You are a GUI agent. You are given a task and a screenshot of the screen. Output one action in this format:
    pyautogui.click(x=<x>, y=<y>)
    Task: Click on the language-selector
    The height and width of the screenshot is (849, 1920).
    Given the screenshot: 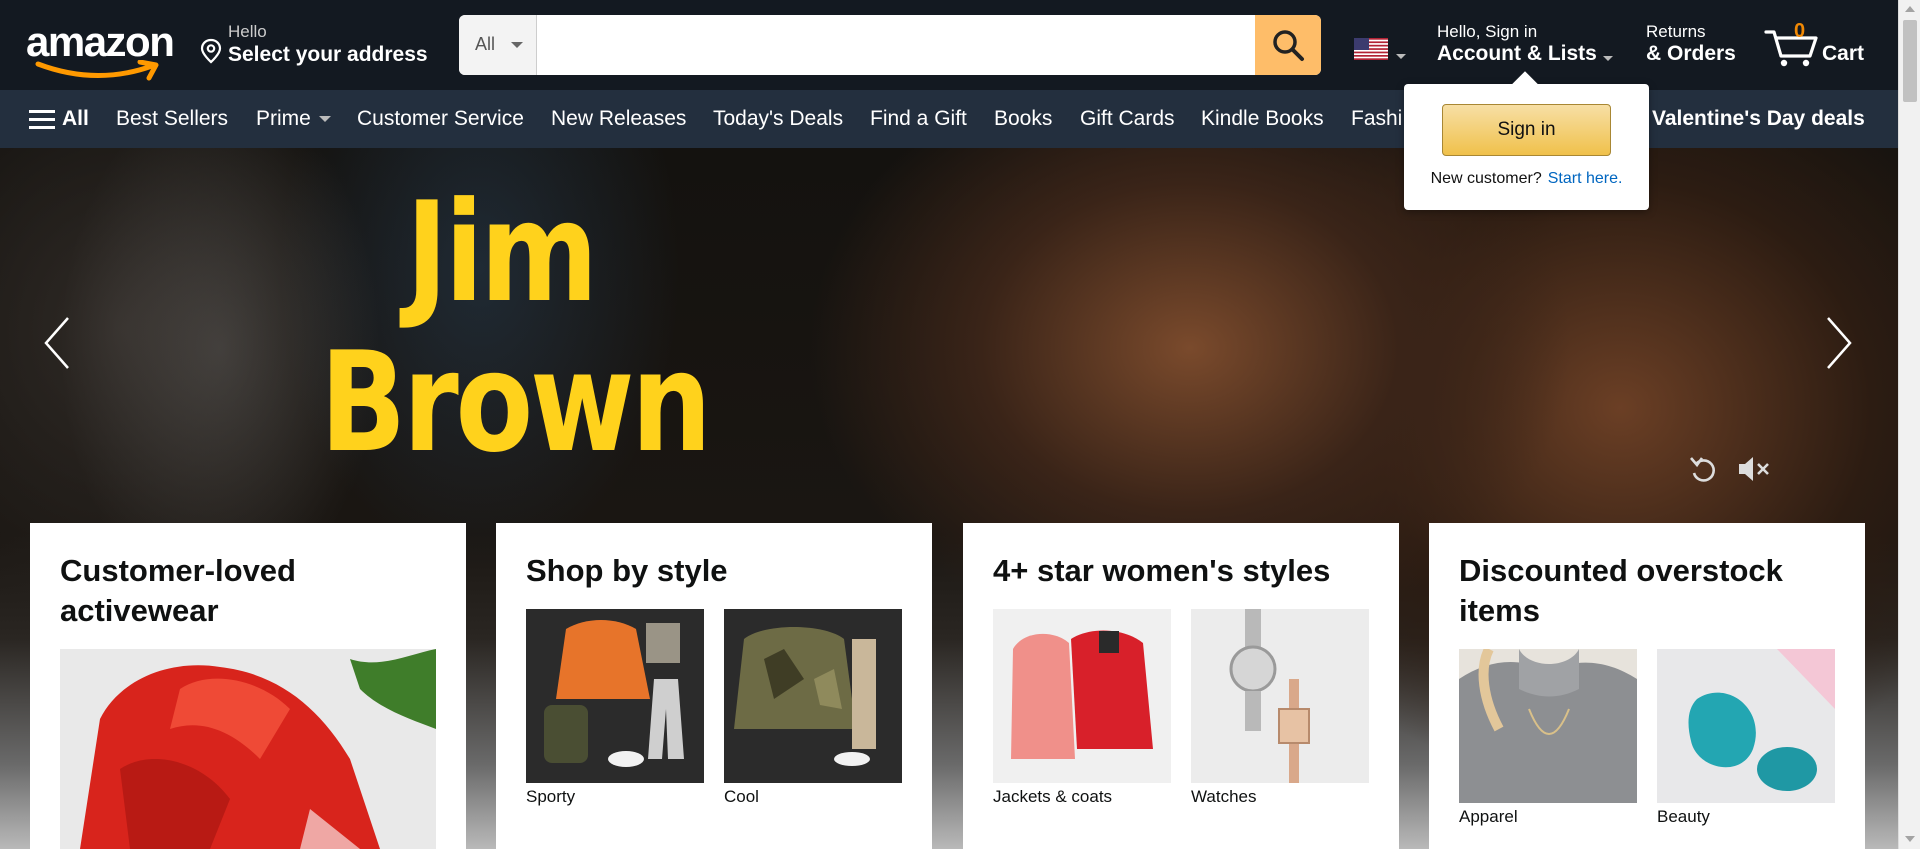 What is the action you would take?
    pyautogui.click(x=1381, y=51)
    